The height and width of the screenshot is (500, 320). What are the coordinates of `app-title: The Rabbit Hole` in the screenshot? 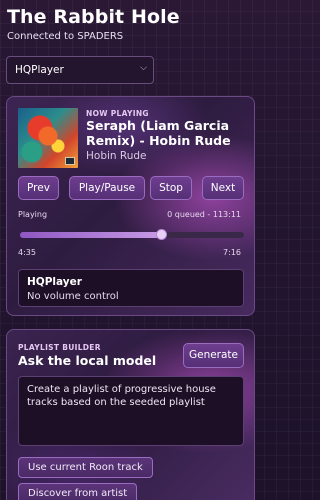 It's located at (93, 17).